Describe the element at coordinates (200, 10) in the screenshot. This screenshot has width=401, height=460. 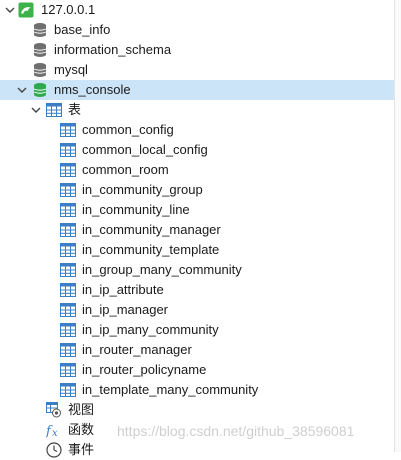
I see `connection-node: 127.0.0.1` at that location.